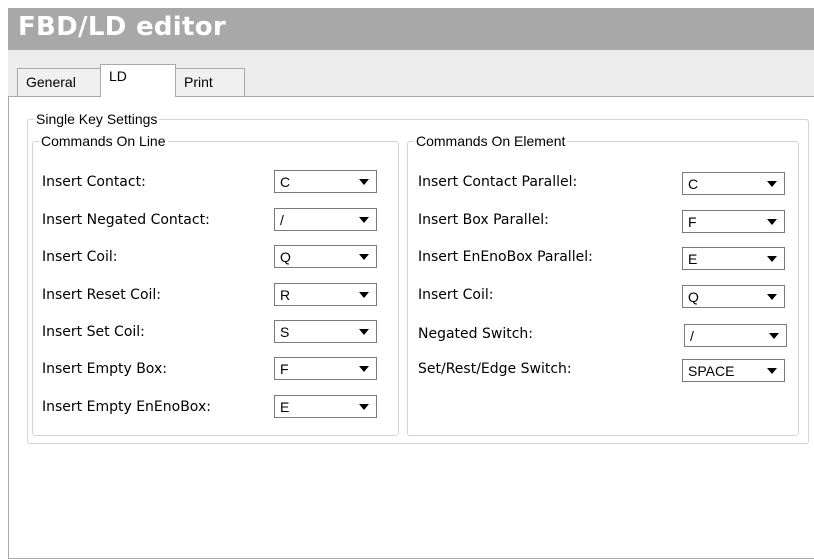 Image resolution: width=814 pixels, height=559 pixels. What do you see at coordinates (138, 80) in the screenshot?
I see `tab-ld: LD` at bounding box center [138, 80].